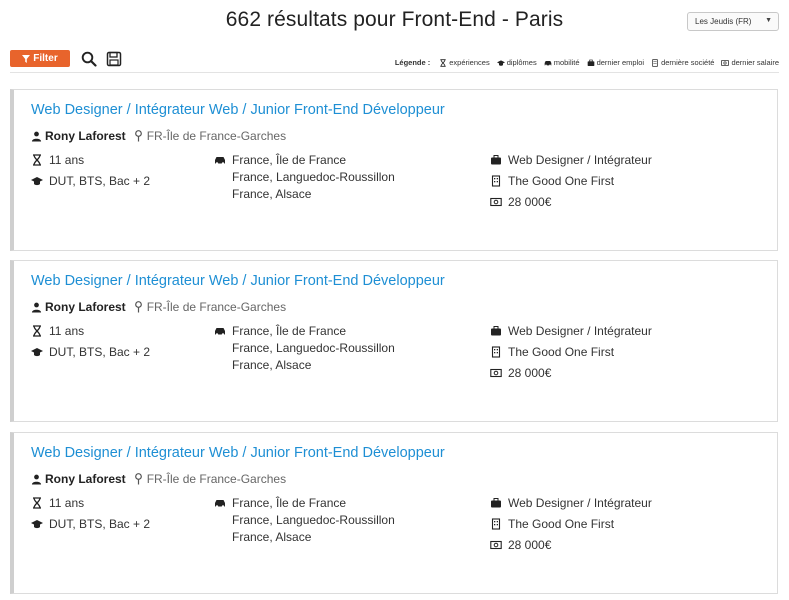 The image size is (789, 600). What do you see at coordinates (755, 62) in the screenshot?
I see `legend-label: dernier salaire` at bounding box center [755, 62].